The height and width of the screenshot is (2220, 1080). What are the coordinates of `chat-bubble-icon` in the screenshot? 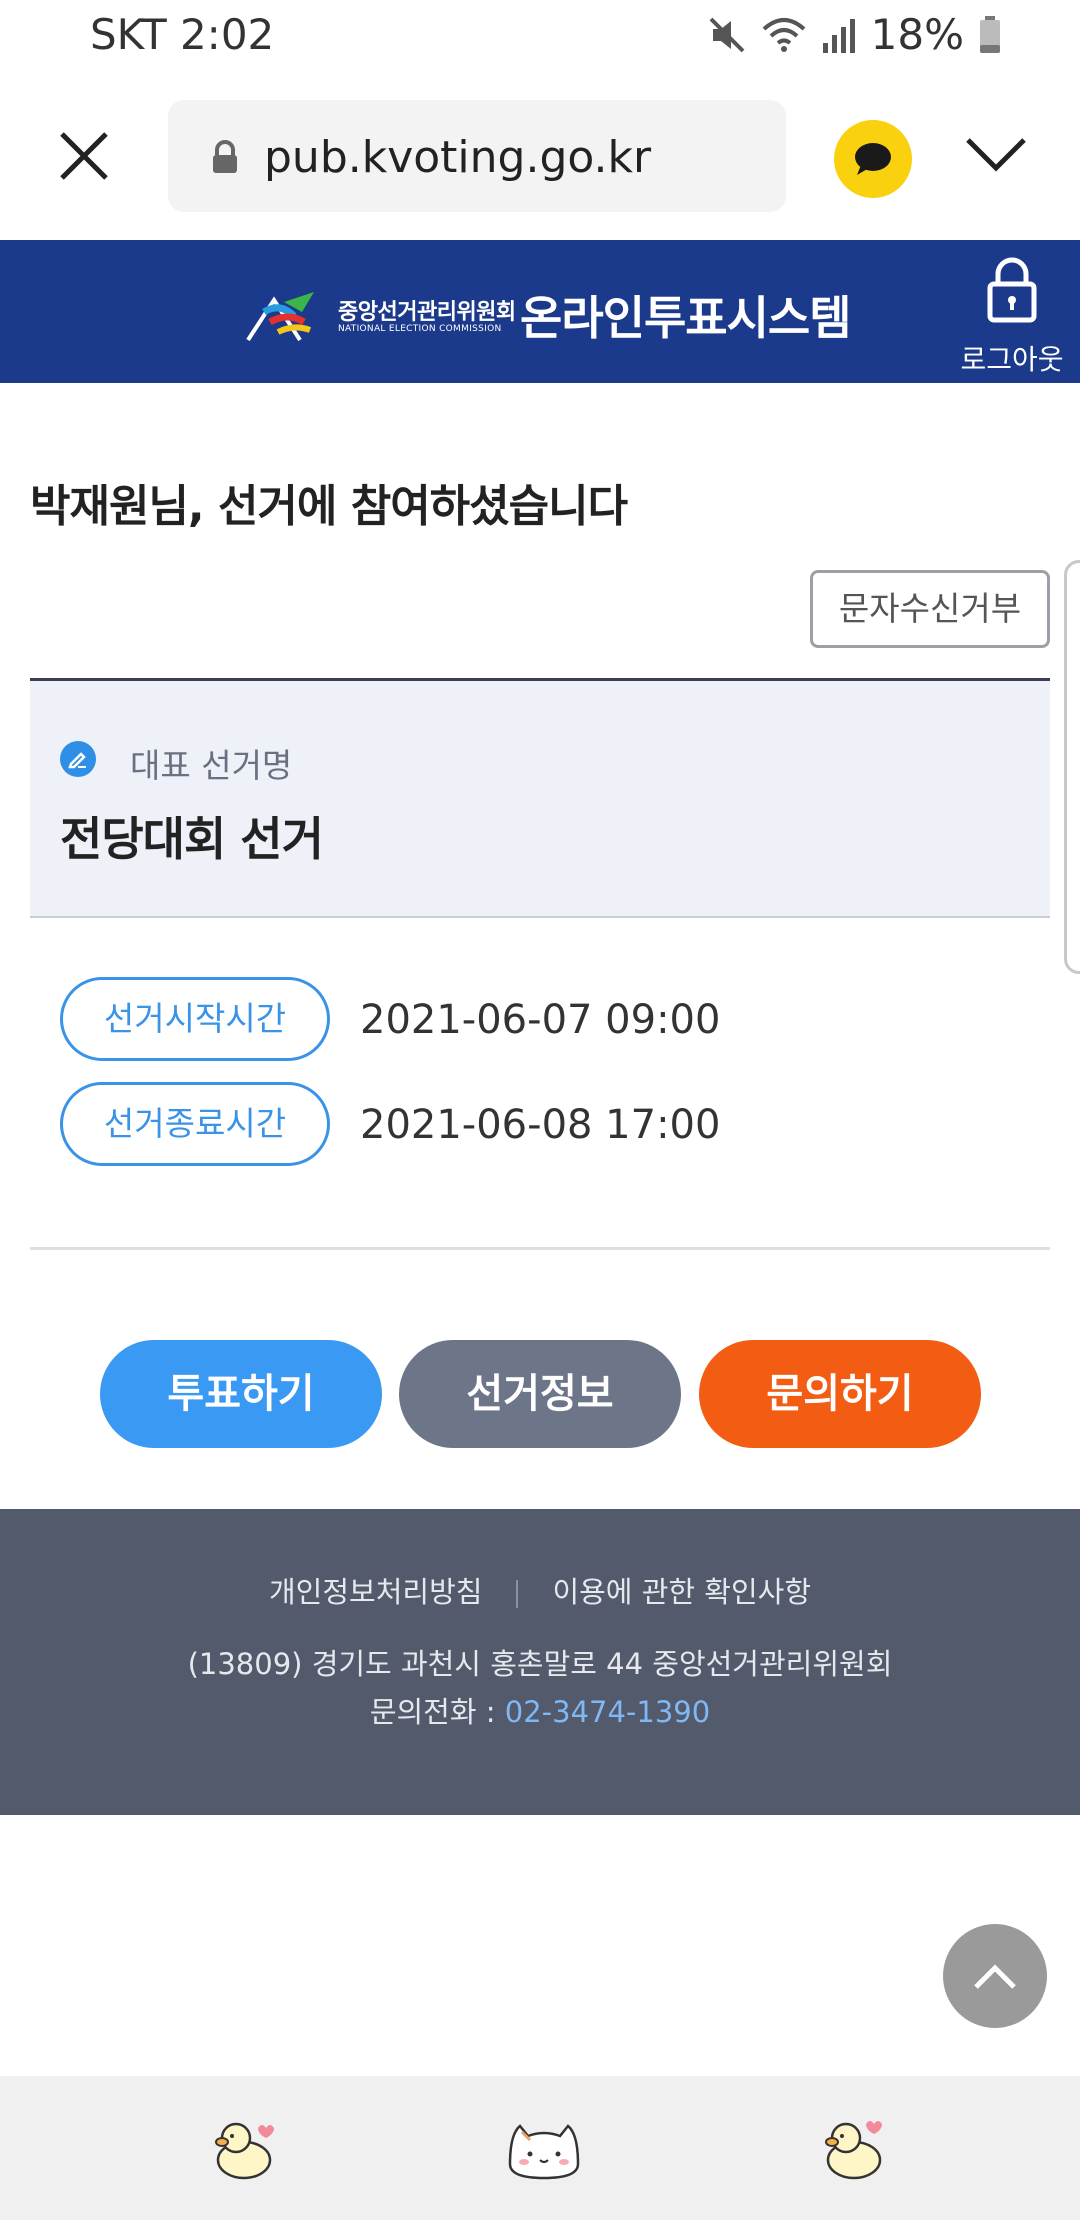 It's located at (873, 159).